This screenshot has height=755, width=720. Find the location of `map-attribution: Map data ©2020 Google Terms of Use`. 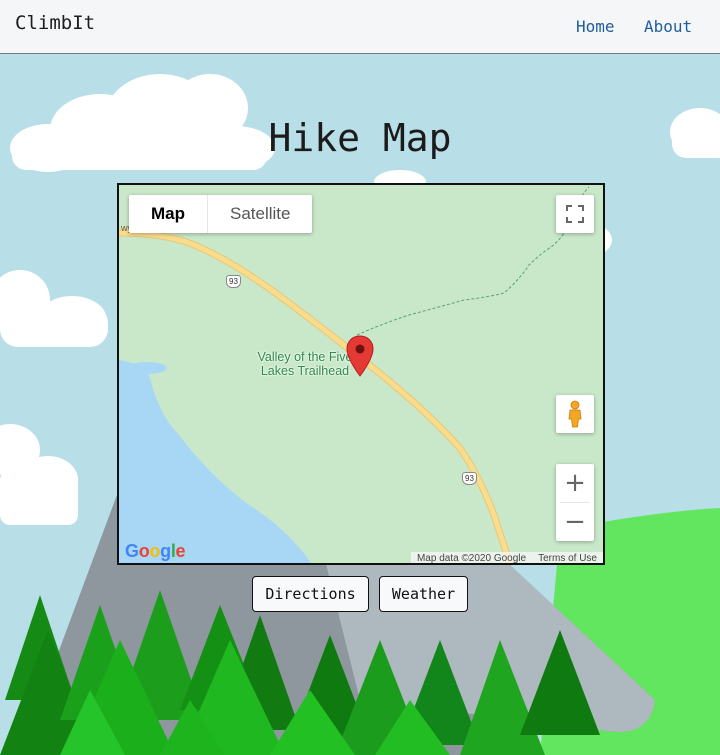

map-attribution: Map data ©2020 Google Terms of Use is located at coordinates (506, 558).